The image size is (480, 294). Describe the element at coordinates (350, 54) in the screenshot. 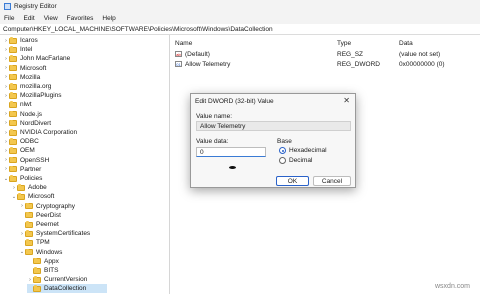

I see `value-type: REG_SZ` at that location.